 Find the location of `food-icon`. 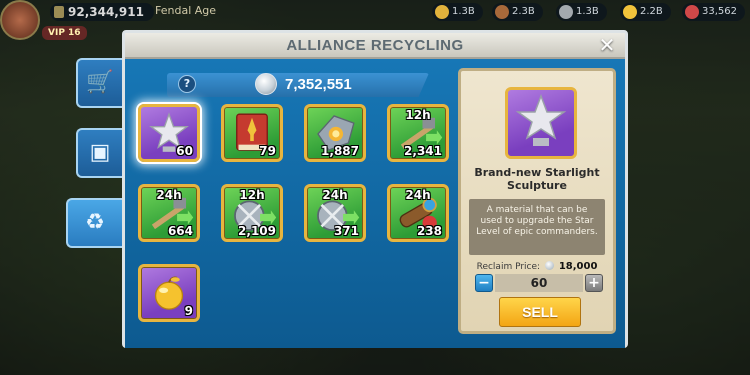

food-icon is located at coordinates (442, 12).